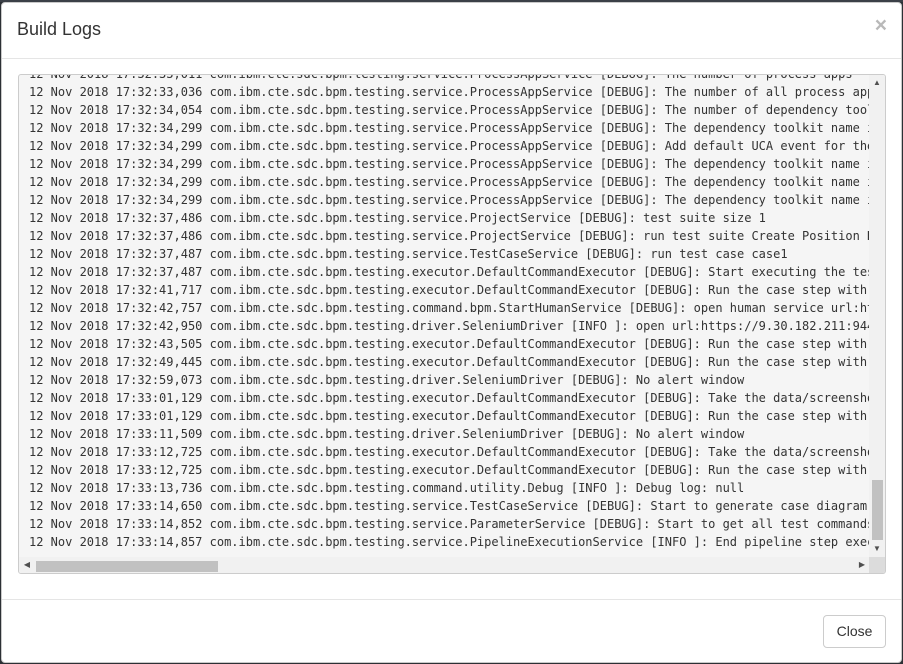  What do you see at coordinates (854, 631) in the screenshot?
I see `close-button: Close` at bounding box center [854, 631].